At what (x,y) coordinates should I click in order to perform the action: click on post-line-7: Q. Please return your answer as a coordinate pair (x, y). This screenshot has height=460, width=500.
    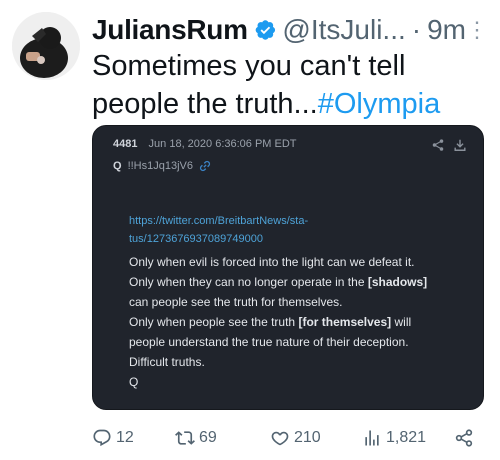
    Looking at the image, I should click on (134, 382).